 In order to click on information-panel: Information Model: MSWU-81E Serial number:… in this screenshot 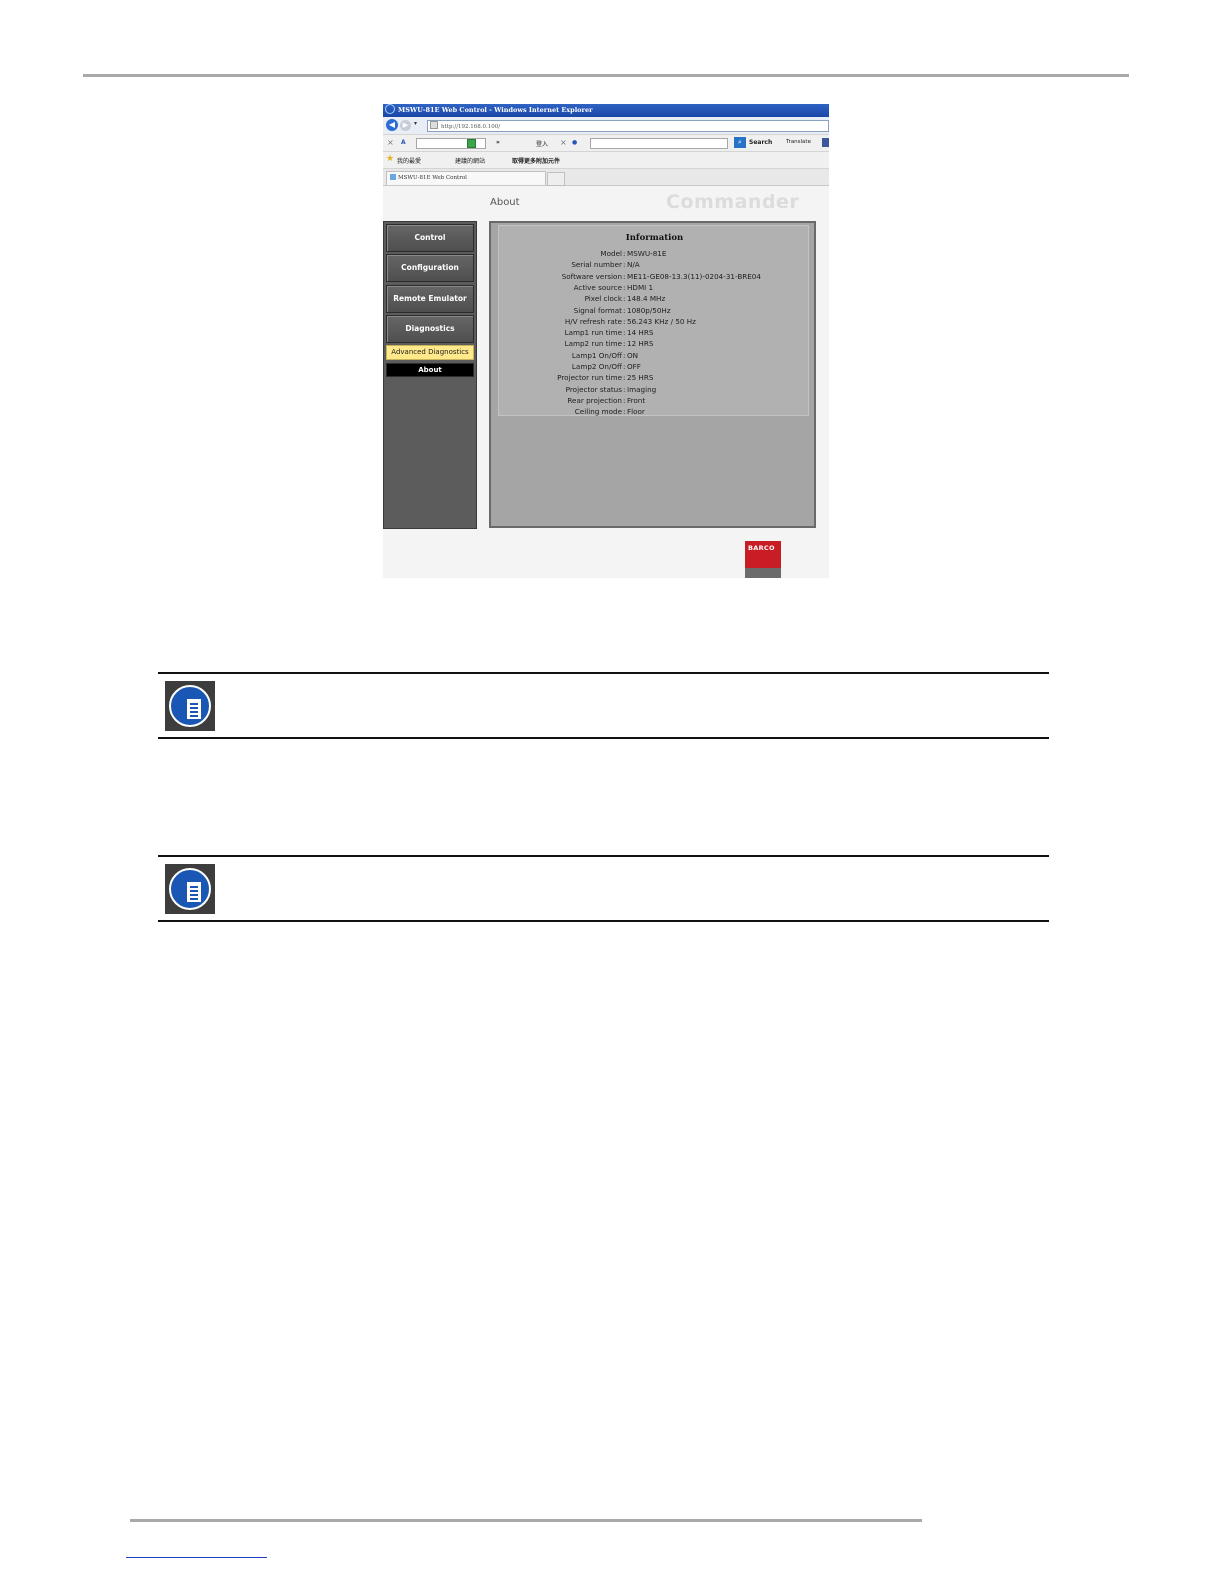, I will do `click(652, 374)`.